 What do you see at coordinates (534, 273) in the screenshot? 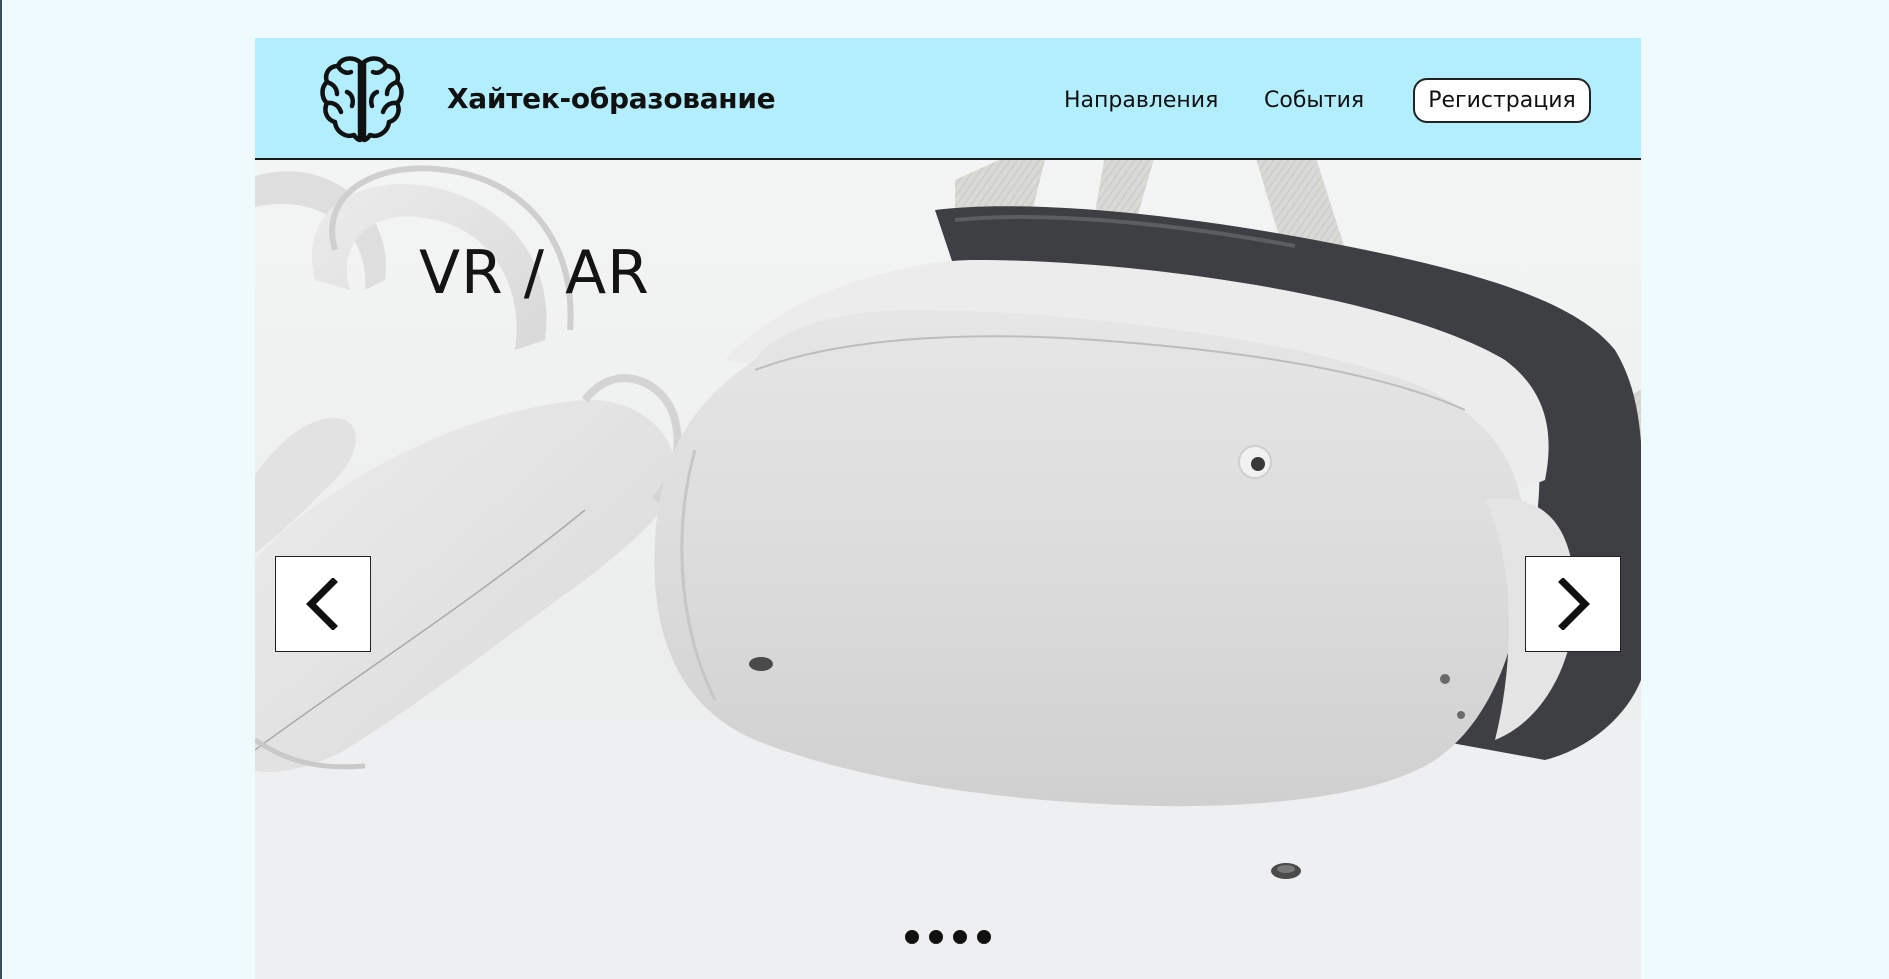
I see `slide-title: VR / AR` at bounding box center [534, 273].